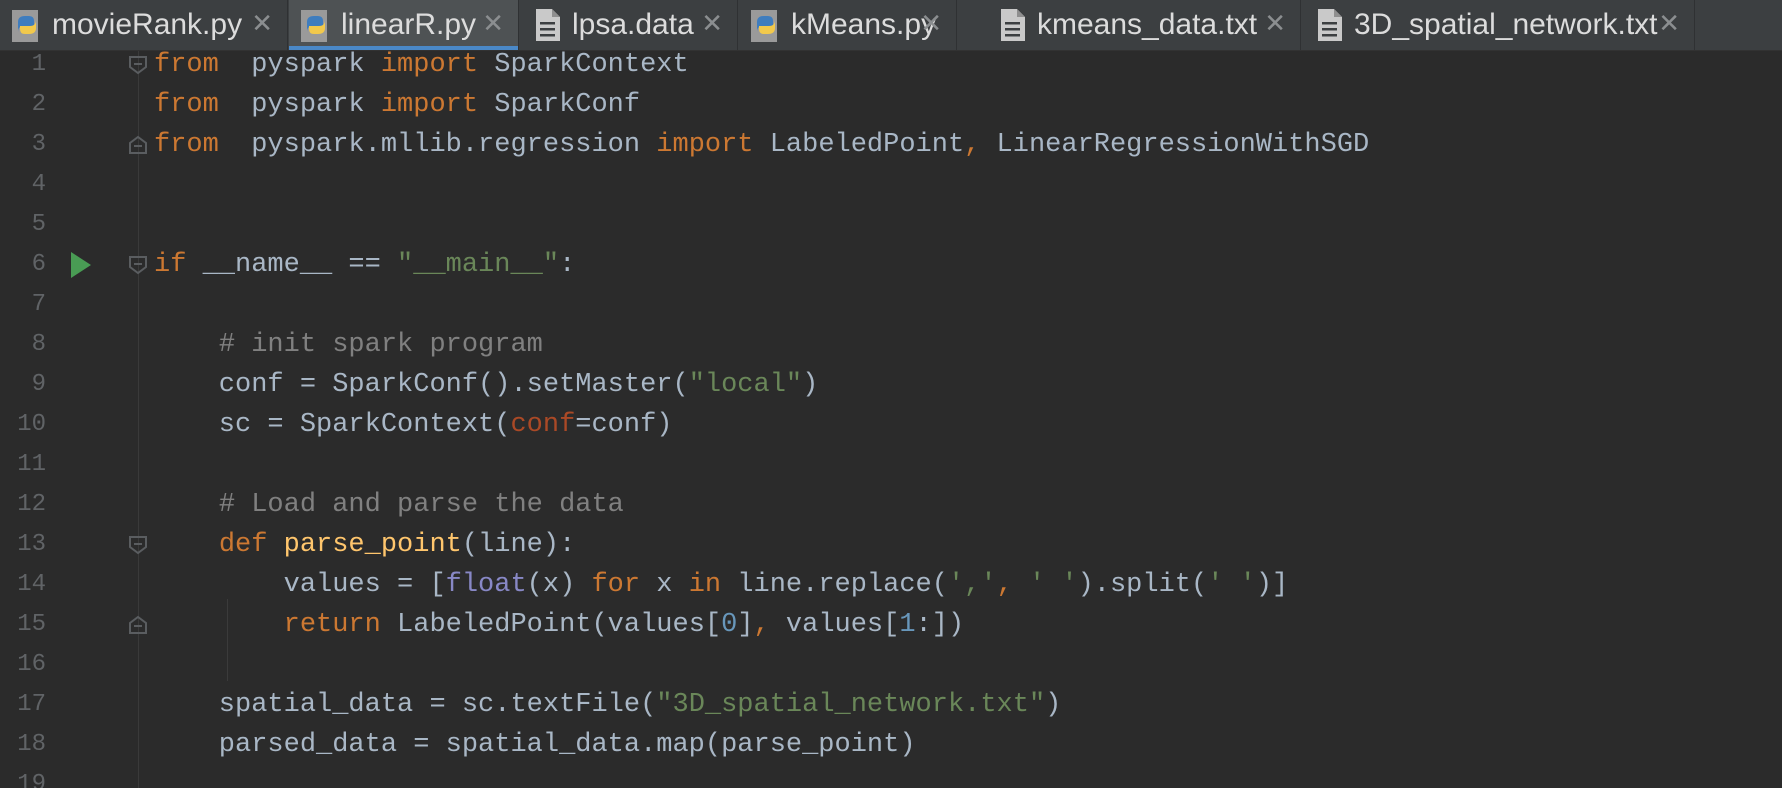 Image resolution: width=1782 pixels, height=788 pixels. What do you see at coordinates (437, 145) in the screenshot?
I see `code-token: pyspark.mllib.regression` at bounding box center [437, 145].